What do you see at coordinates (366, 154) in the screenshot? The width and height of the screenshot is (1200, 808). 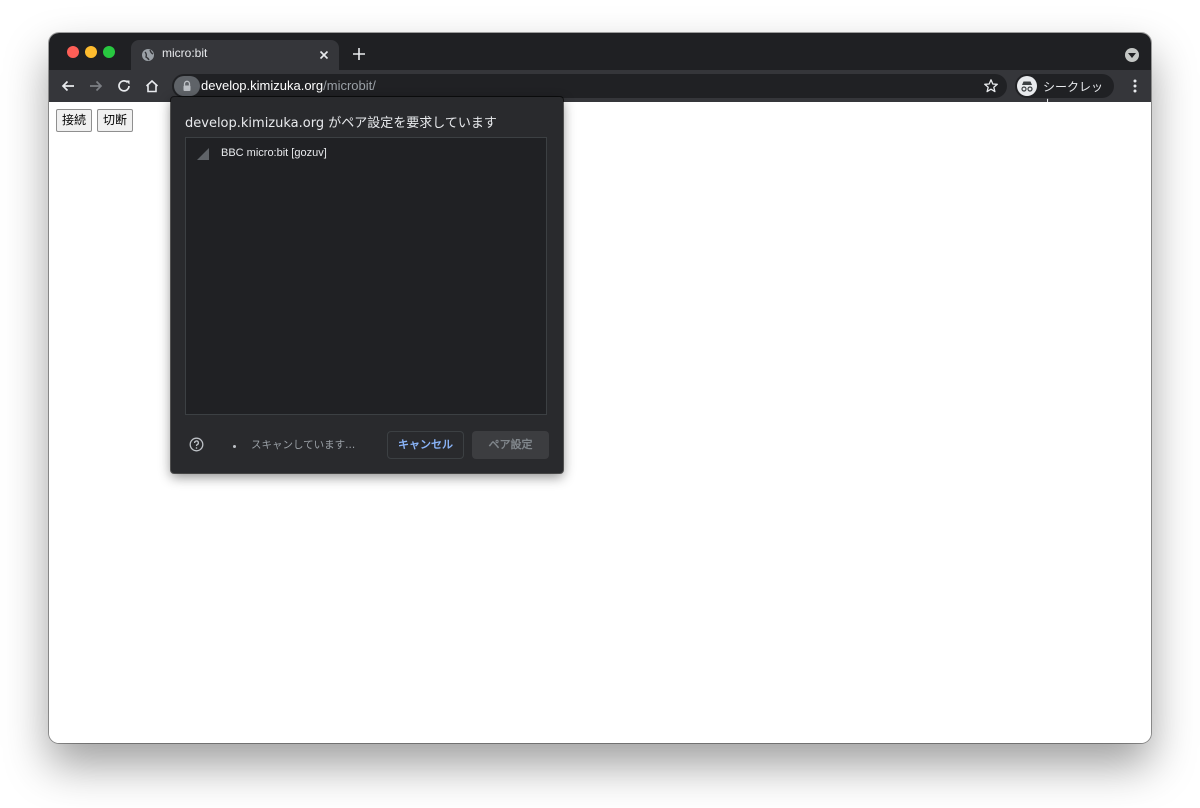 I see `device-item: BBC micro:bit [gozuv]` at bounding box center [366, 154].